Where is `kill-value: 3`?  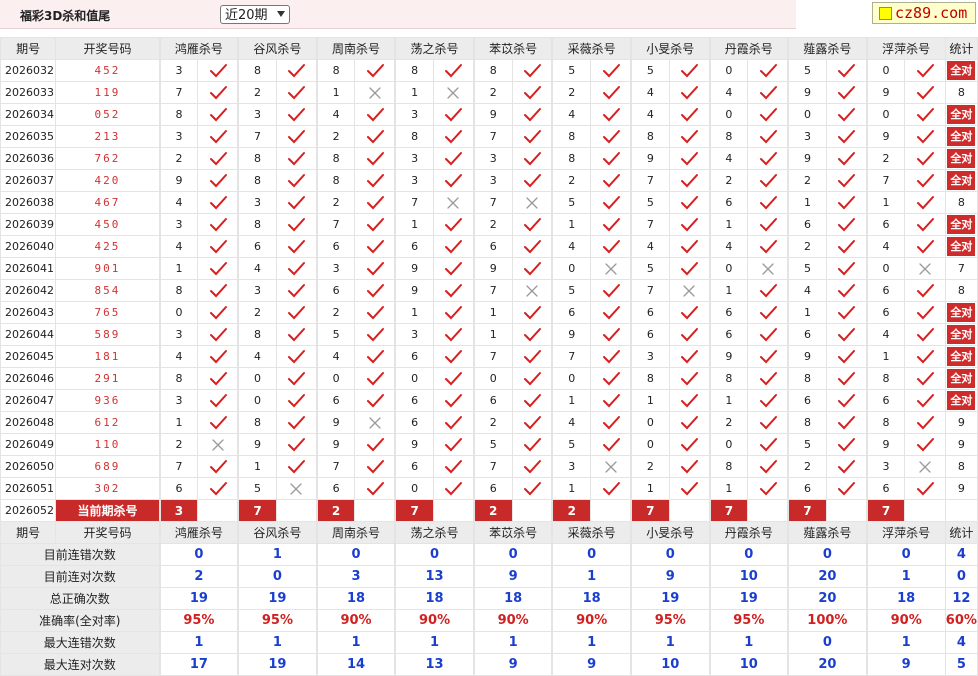 kill-value: 3 is located at coordinates (178, 400).